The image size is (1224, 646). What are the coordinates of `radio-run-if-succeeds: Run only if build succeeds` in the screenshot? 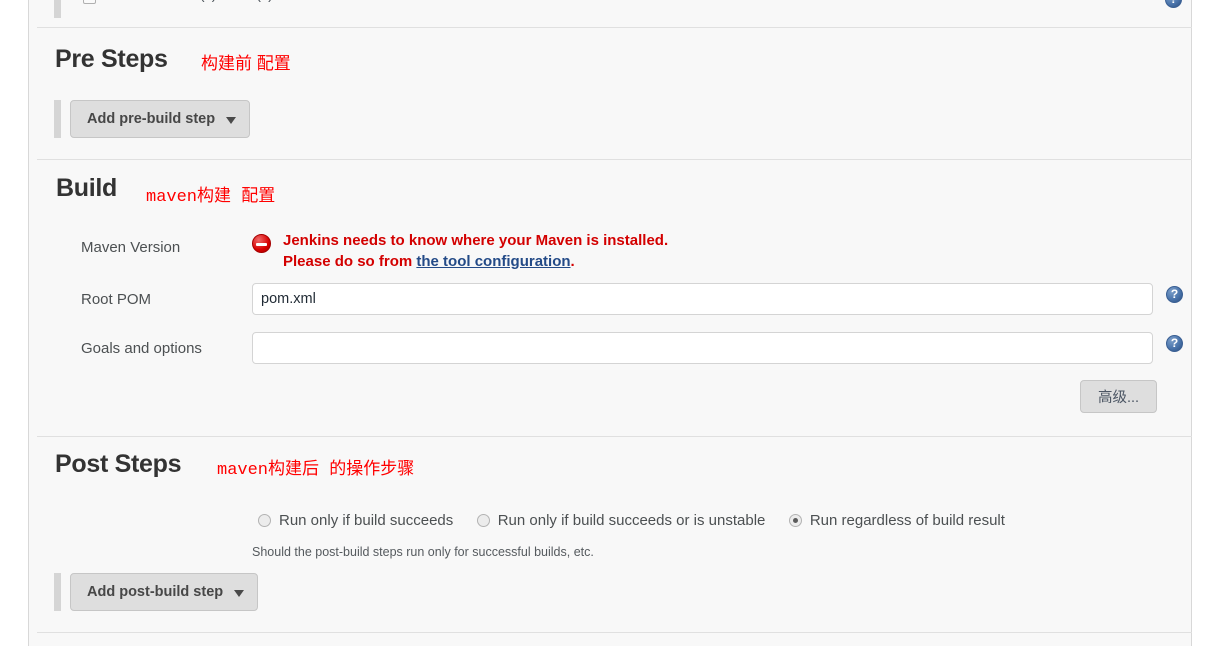 It's located at (355, 520).